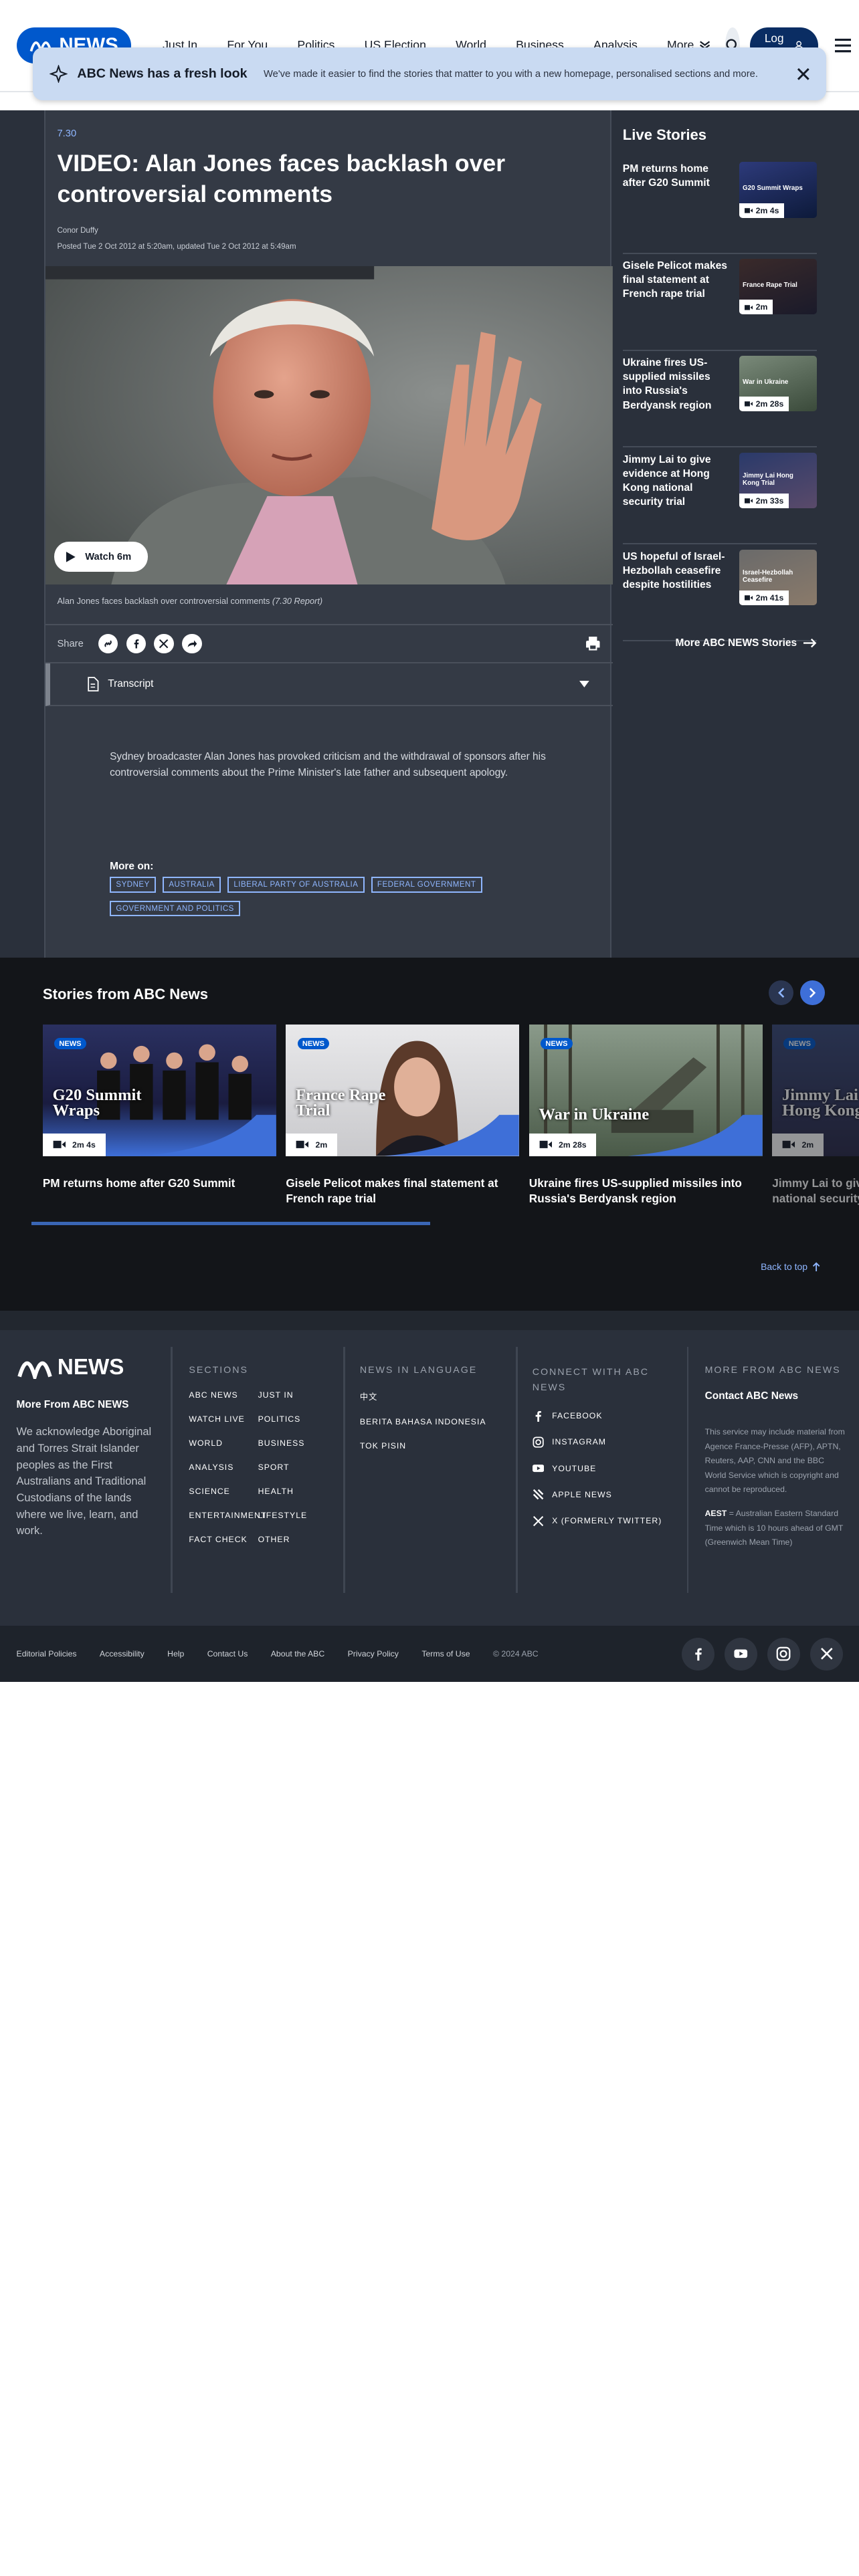 This screenshot has height=2576, width=859. What do you see at coordinates (843, 45) in the screenshot?
I see `hamburger-menu-button` at bounding box center [843, 45].